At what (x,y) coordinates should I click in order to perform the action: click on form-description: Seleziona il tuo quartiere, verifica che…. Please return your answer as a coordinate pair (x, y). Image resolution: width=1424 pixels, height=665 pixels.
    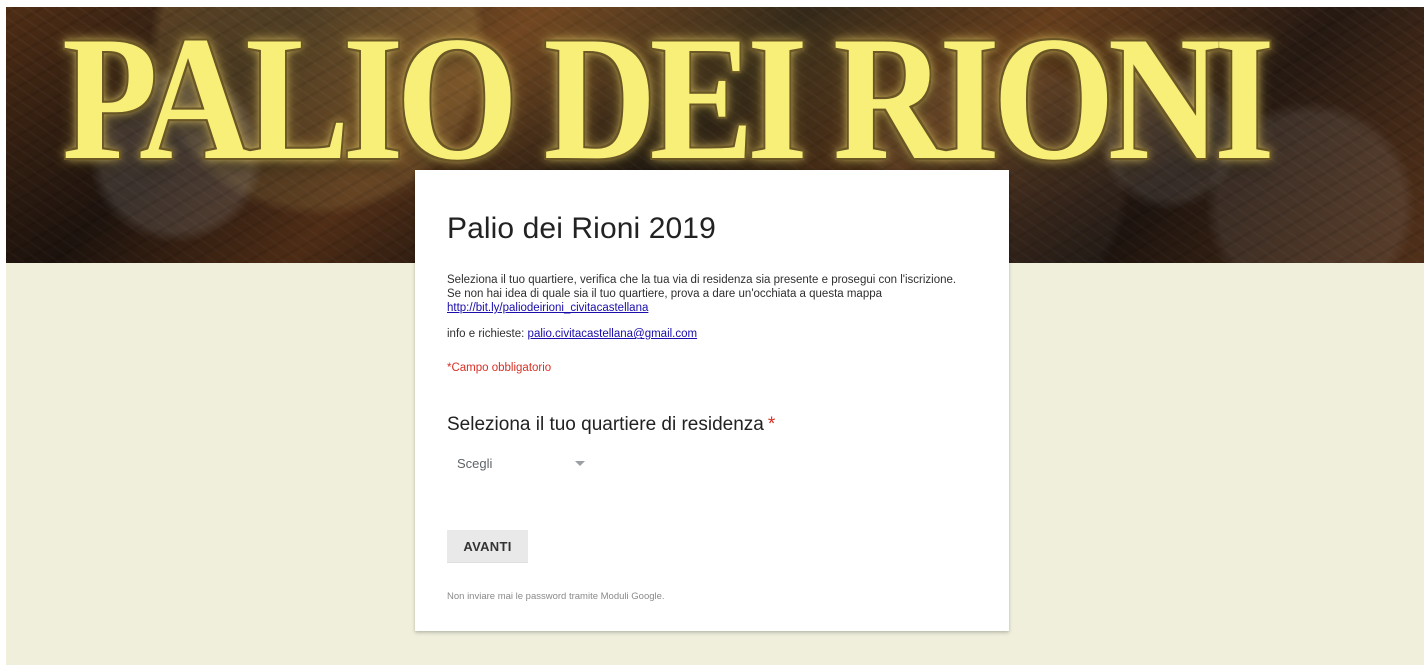
    Looking at the image, I should click on (717, 294).